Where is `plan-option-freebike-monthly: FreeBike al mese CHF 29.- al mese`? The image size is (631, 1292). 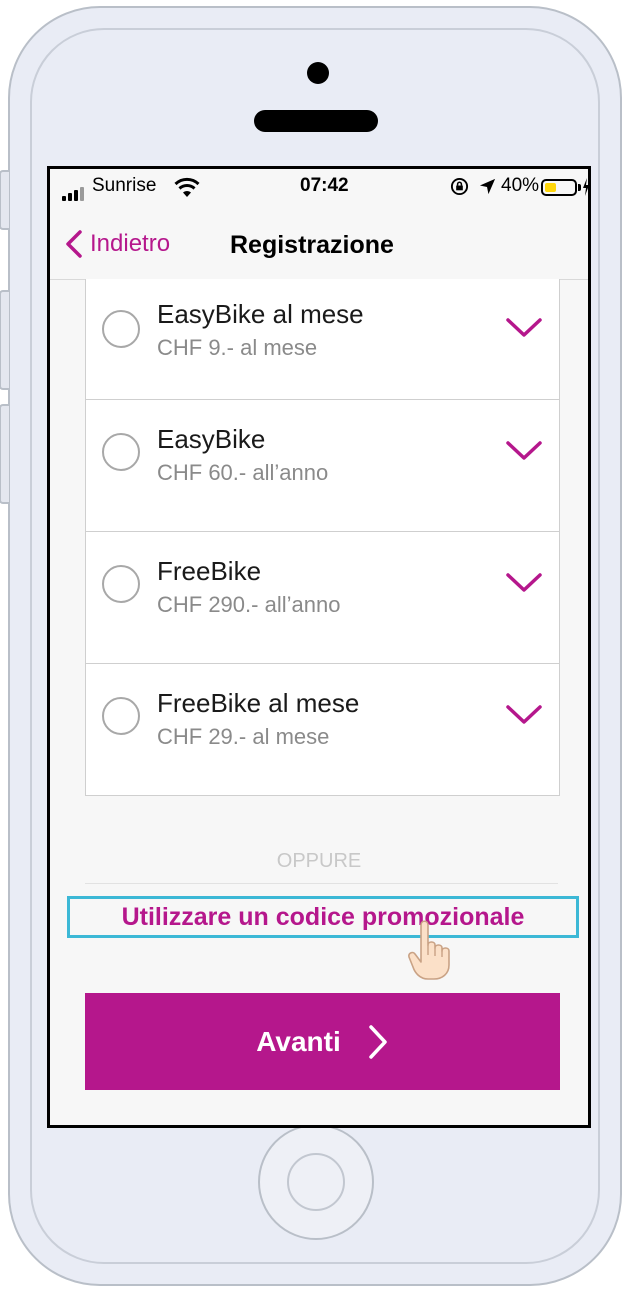
plan-option-freebike-monthly: FreeBike al mese CHF 29.- al mese is located at coordinates (322, 729).